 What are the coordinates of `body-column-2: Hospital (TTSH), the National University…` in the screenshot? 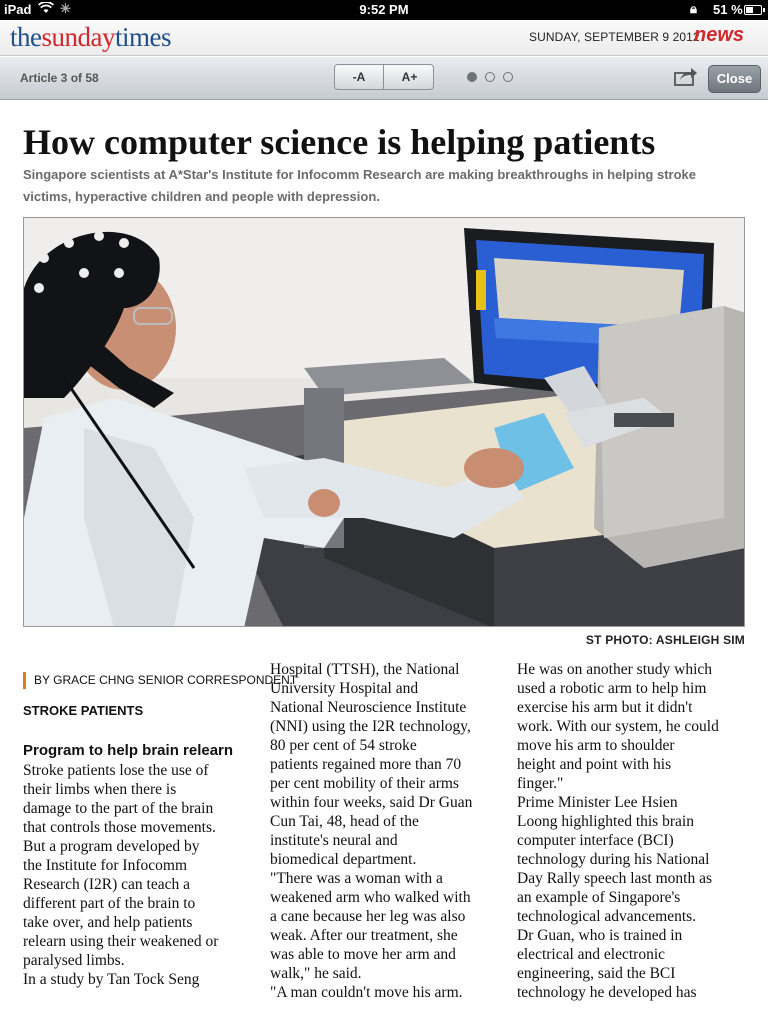 It's located at (371, 831).